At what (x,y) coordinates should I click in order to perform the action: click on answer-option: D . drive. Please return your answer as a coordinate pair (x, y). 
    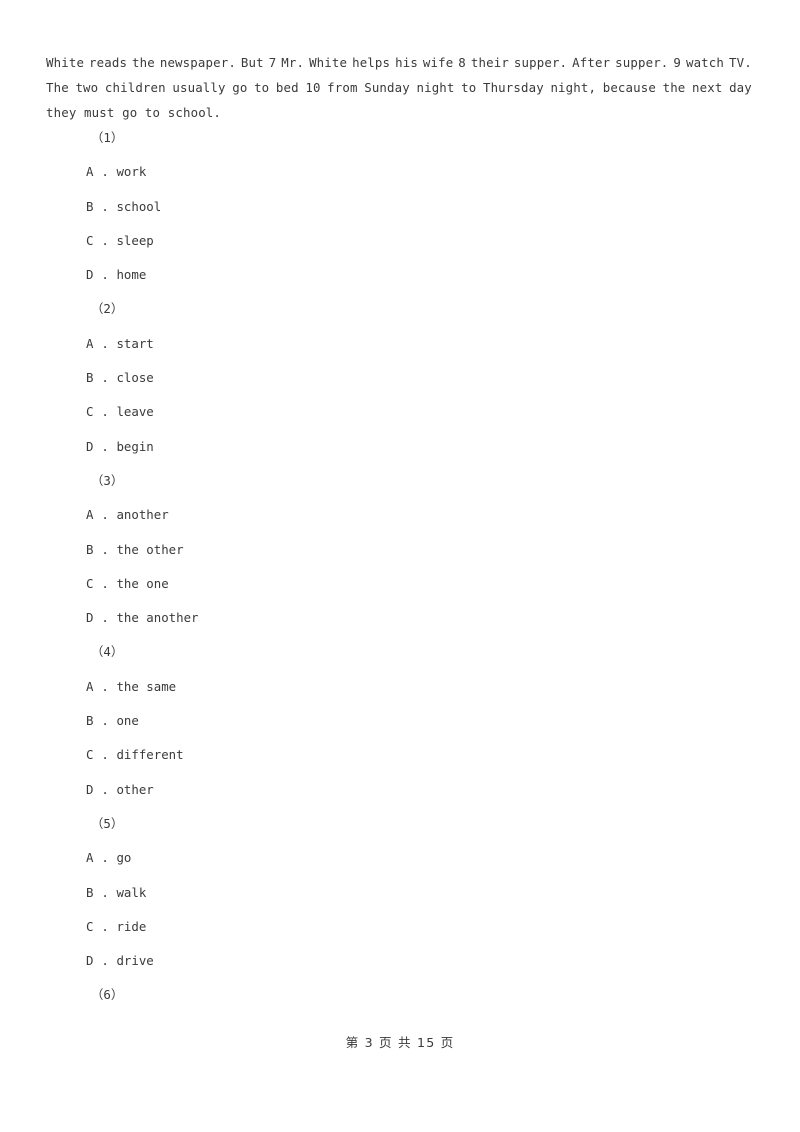
    Looking at the image, I should click on (400, 961).